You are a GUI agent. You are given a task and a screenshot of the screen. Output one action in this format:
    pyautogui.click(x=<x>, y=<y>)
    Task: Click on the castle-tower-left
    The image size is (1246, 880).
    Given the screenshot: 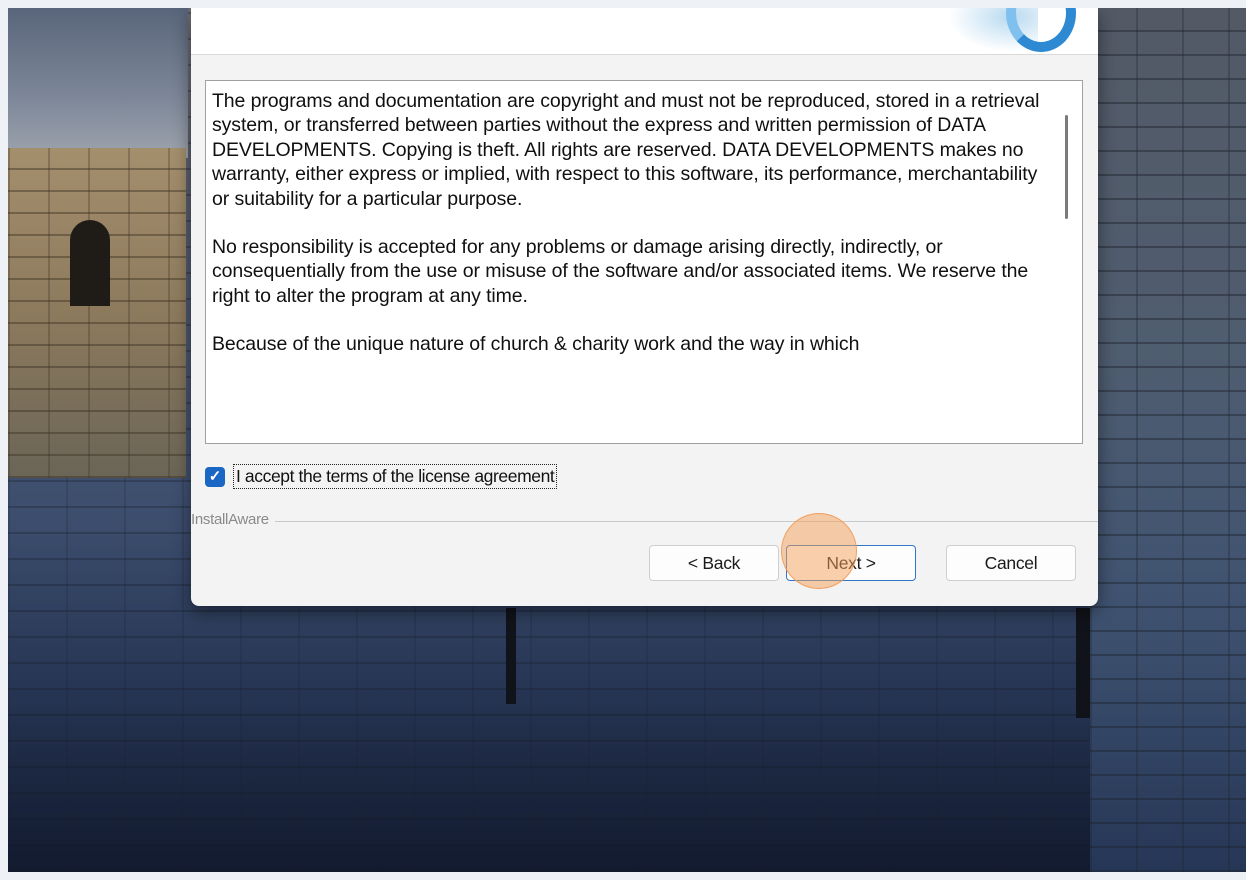 What is the action you would take?
    pyautogui.click(x=97, y=313)
    